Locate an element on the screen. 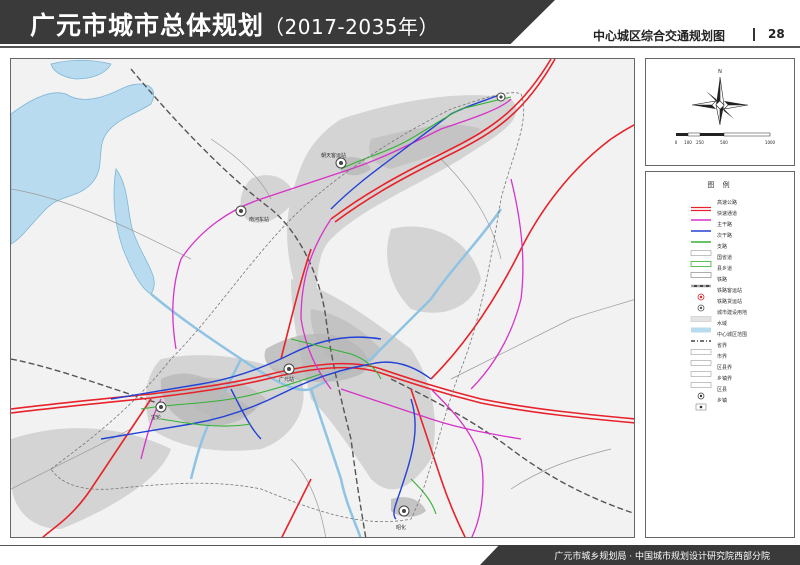 This screenshot has width=800, height=565. north-arrow-icon is located at coordinates (720, 101).